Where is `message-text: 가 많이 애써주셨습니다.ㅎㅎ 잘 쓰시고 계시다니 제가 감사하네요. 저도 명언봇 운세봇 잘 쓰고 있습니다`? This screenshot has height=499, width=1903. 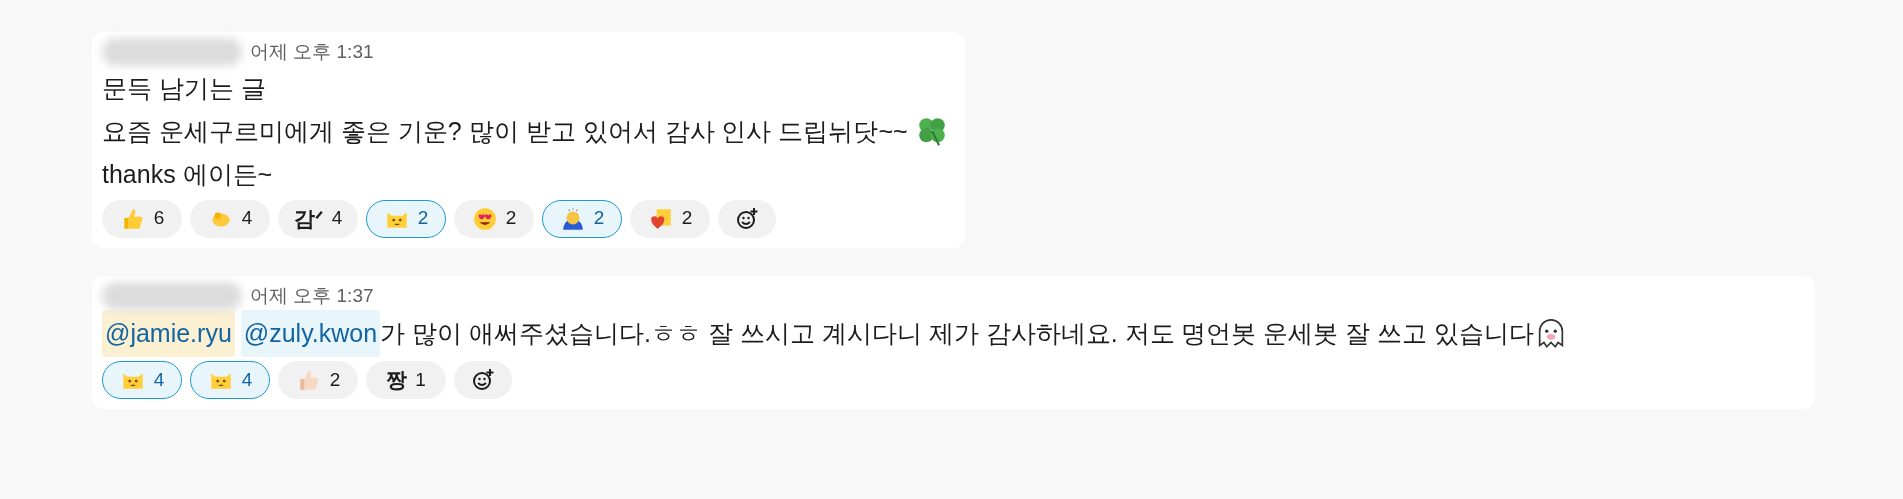 message-text: 가 많이 애써주셨습니다.ㅎㅎ 잘 쓰시고 계시다니 제가 감사하네요. 저도 명언봇 운세봇 잘 쓰고 있습니다 is located at coordinates (957, 333).